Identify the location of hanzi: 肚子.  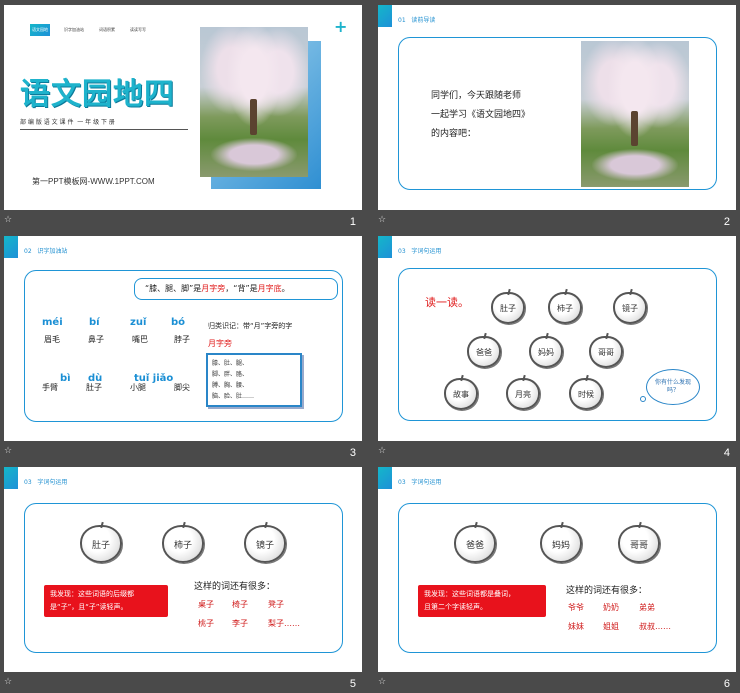
(94, 387).